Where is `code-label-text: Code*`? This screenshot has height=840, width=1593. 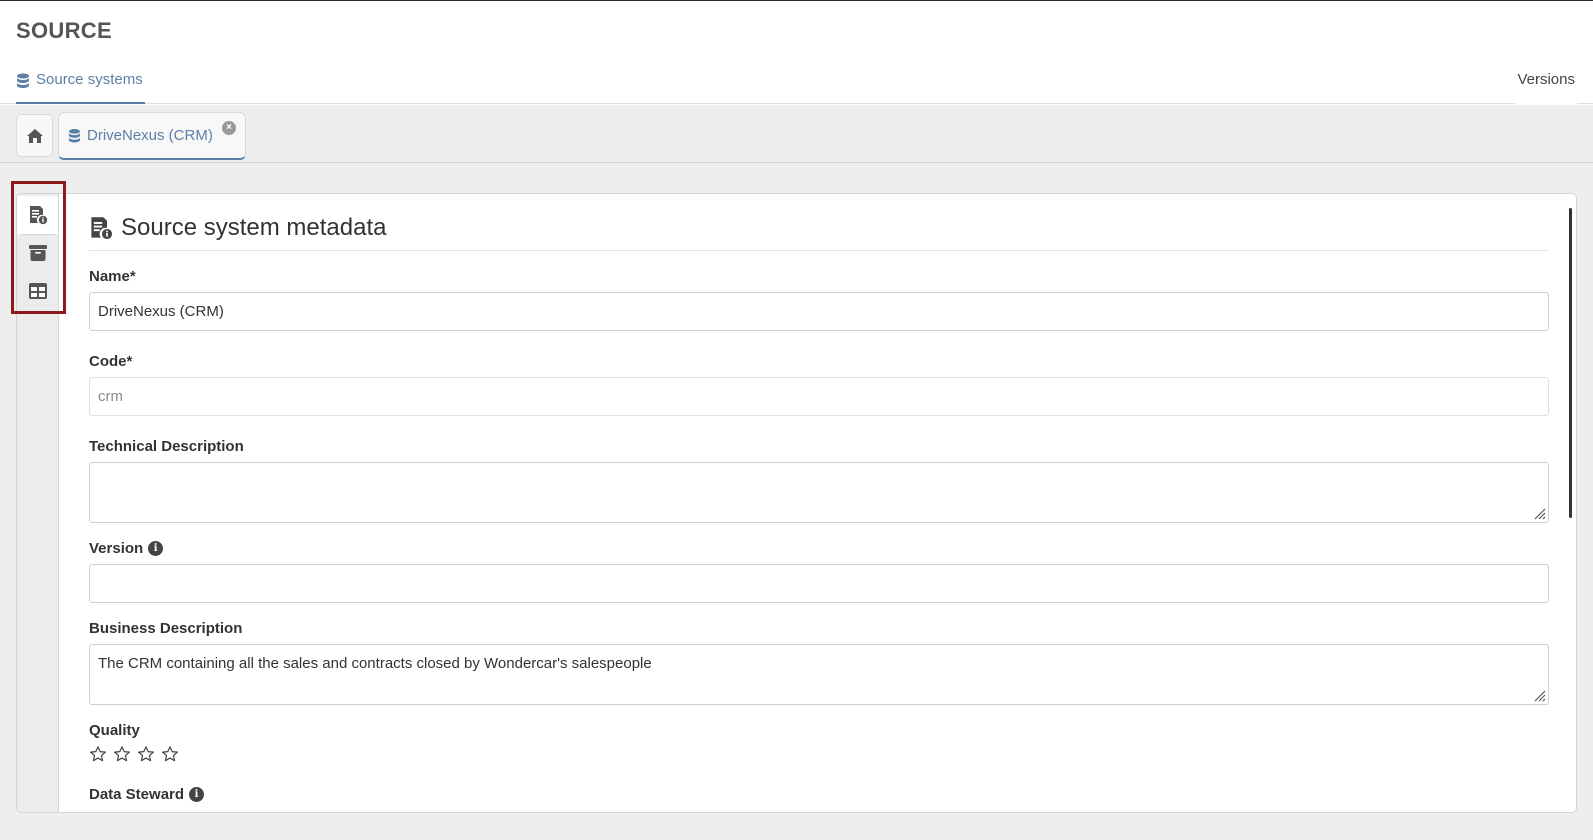
code-label-text: Code* is located at coordinates (111, 361).